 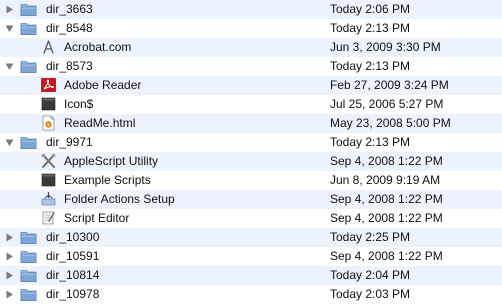 I want to click on list-row: dir_8548 Today 2:13 PM, so click(x=251, y=28).